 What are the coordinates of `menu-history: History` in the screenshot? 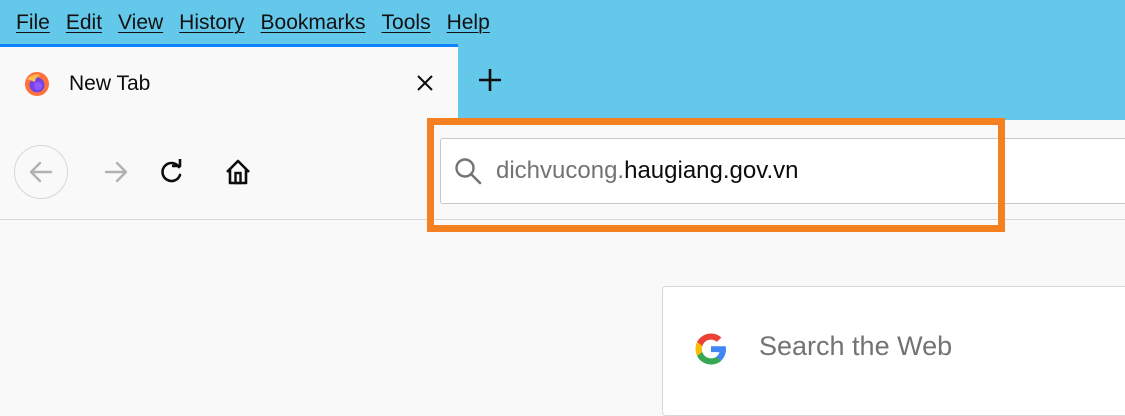 It's located at (211, 22).